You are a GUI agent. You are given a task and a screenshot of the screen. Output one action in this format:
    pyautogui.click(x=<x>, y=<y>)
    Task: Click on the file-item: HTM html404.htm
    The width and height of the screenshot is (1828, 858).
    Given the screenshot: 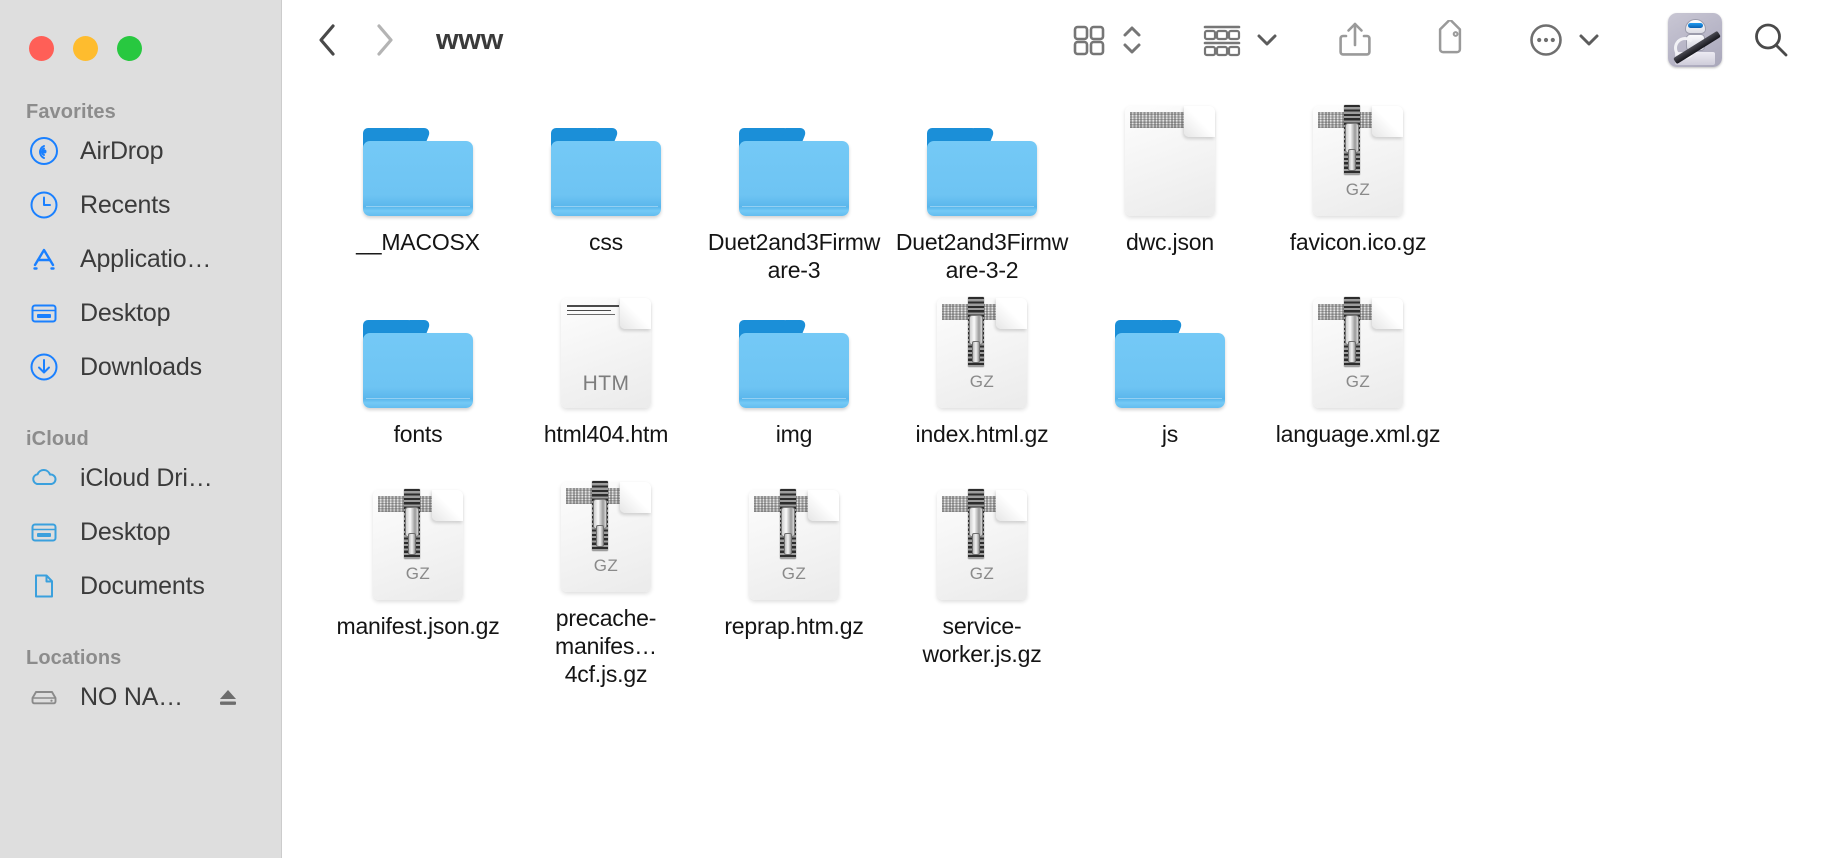 What is the action you would take?
    pyautogui.click(x=606, y=386)
    